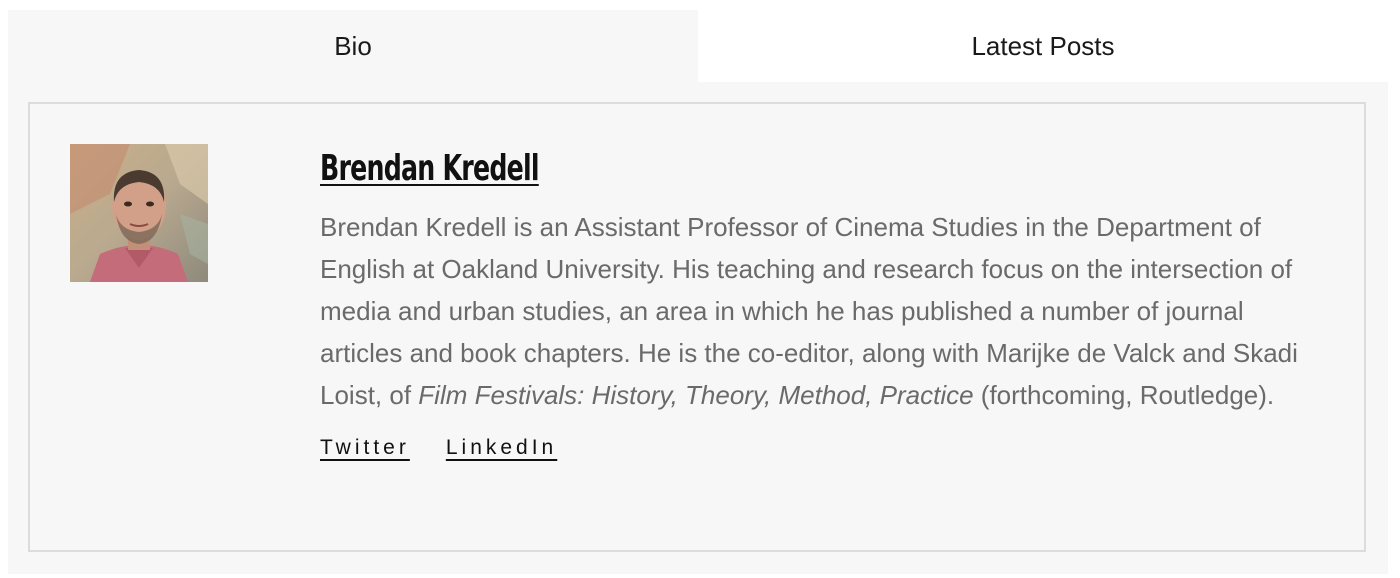 The width and height of the screenshot is (1400, 578). Describe the element at coordinates (430, 169) in the screenshot. I see `author-name-link: Brendan Kredell` at that location.